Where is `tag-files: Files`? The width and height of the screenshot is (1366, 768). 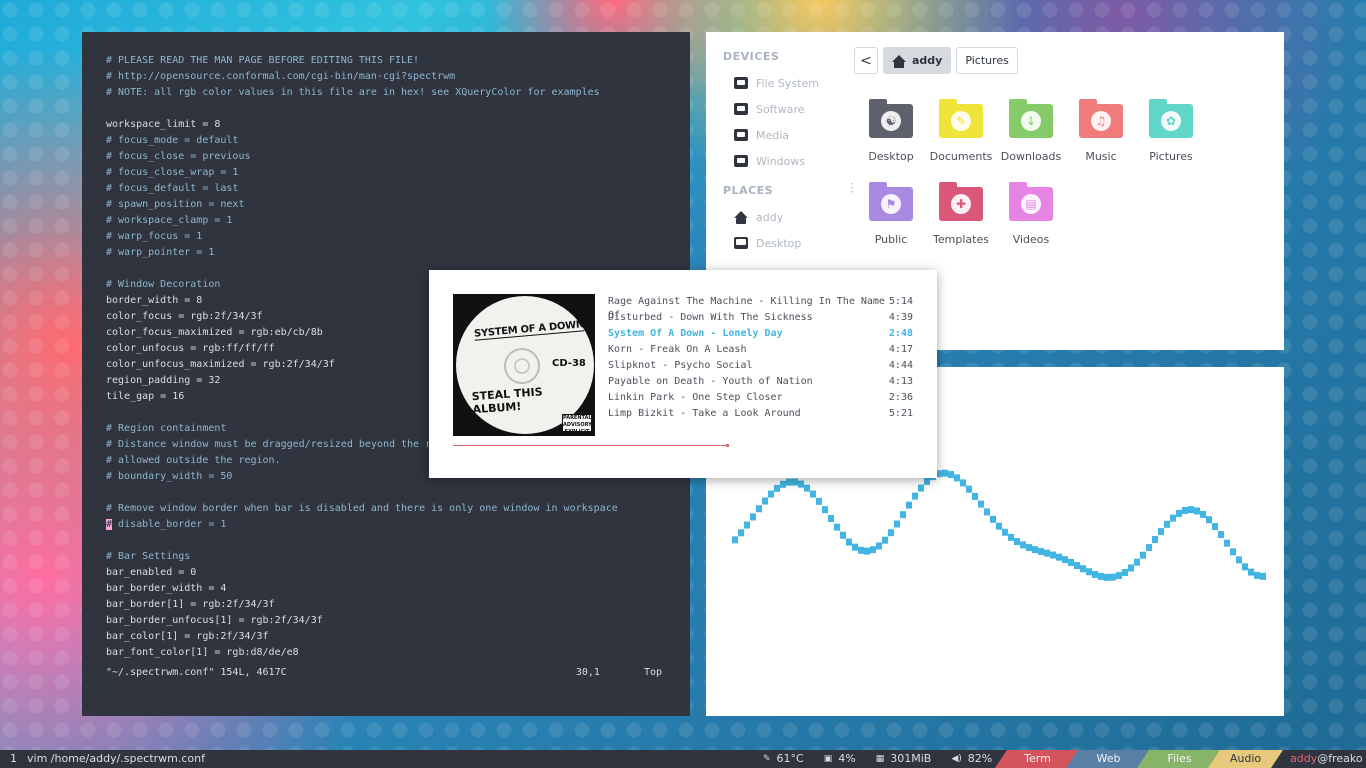 tag-files: Files is located at coordinates (1179, 759).